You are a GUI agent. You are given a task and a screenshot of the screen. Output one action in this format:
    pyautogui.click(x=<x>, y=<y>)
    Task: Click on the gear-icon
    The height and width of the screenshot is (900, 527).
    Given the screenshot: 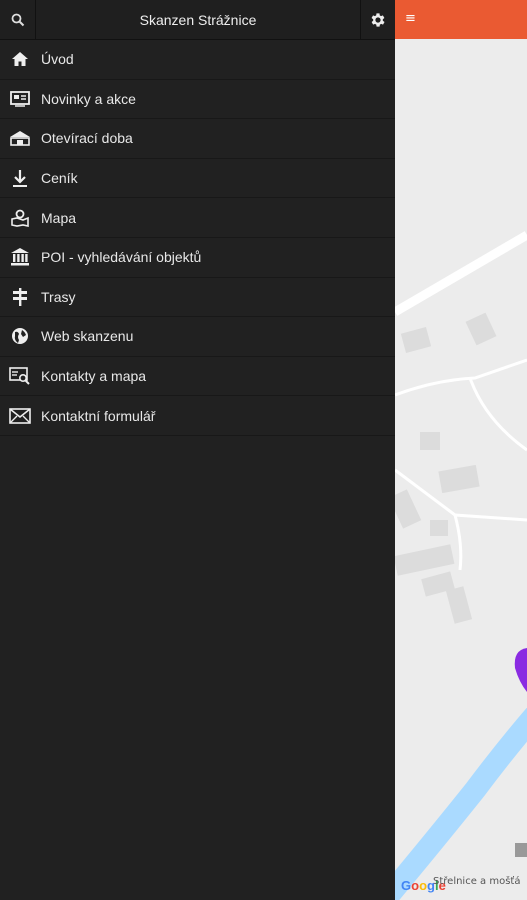 What is the action you would take?
    pyautogui.click(x=378, y=20)
    